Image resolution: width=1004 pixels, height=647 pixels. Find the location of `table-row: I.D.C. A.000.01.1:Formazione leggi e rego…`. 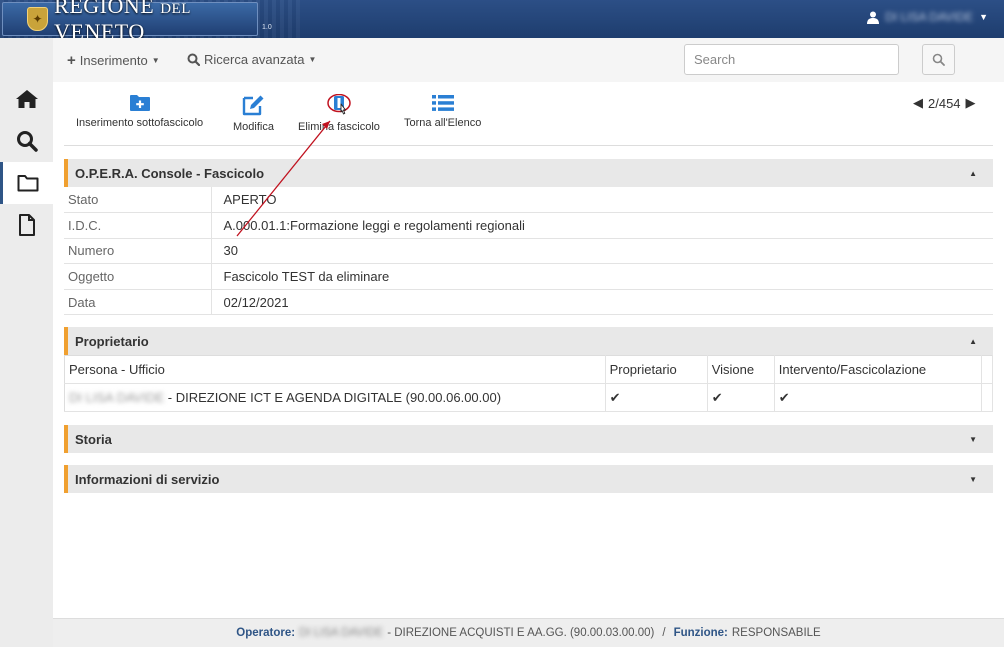

table-row: I.D.C. A.000.01.1:Formazione leggi e rego… is located at coordinates (528, 225).